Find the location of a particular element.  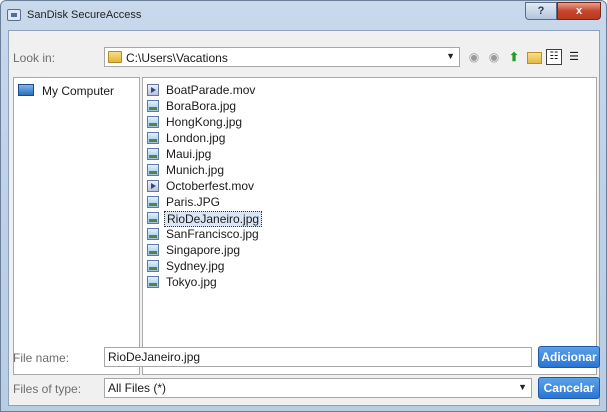

file-type-dropdown: All Files (*) ▼ is located at coordinates (318, 388).